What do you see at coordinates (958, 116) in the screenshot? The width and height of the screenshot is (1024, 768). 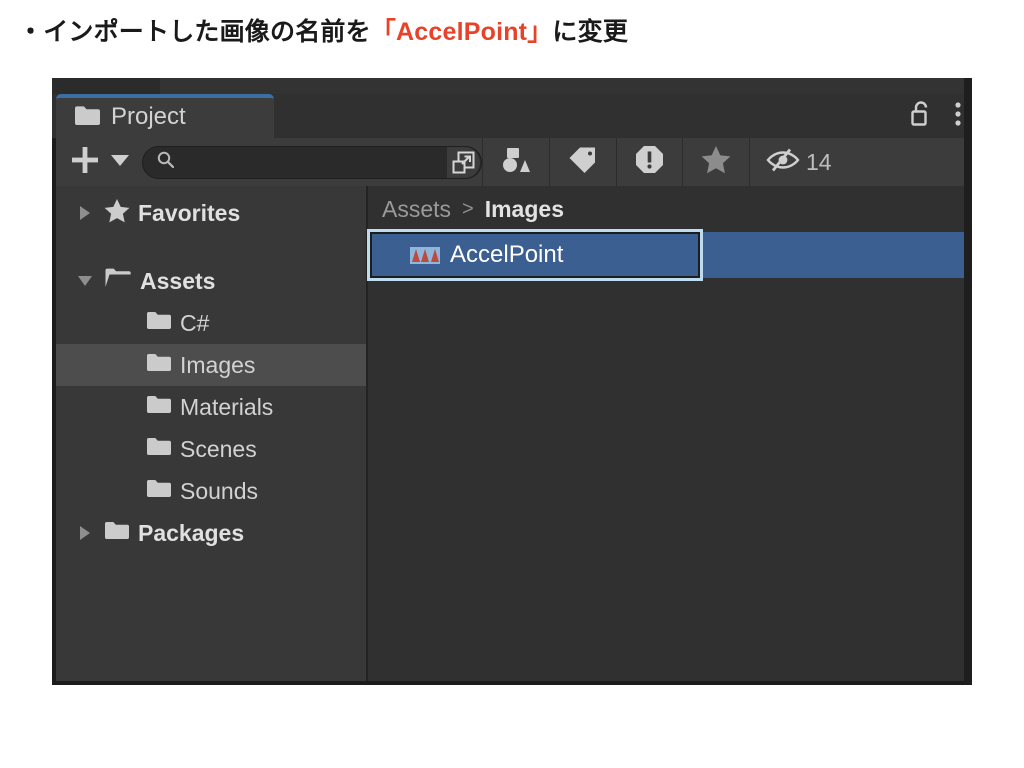 I see `kebab-menu-icon` at bounding box center [958, 116].